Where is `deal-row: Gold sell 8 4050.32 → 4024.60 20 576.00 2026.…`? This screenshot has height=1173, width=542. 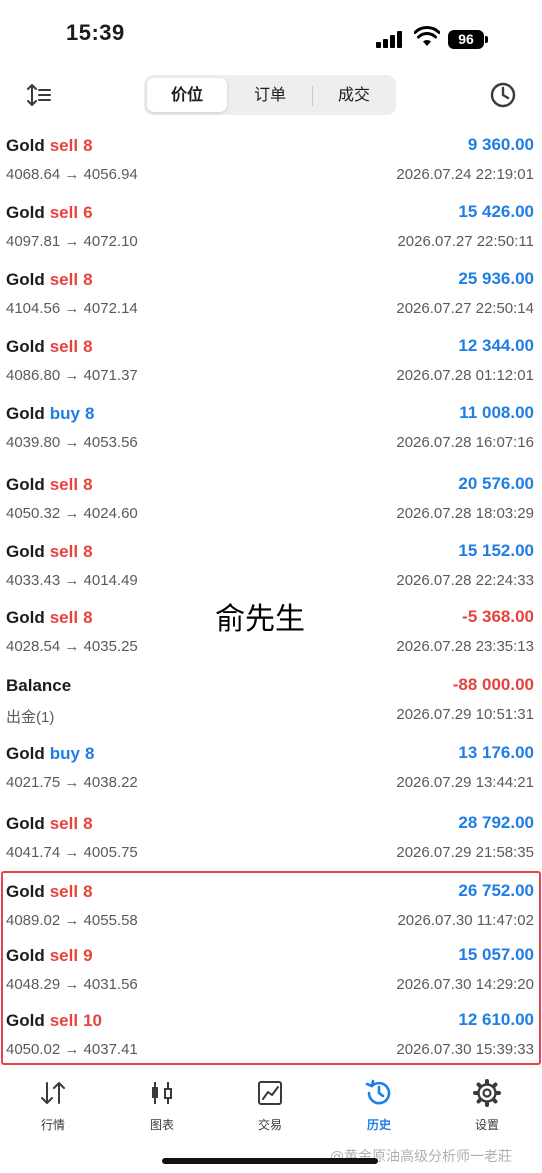
deal-row: Gold sell 8 4050.32 → 4024.60 20 576.00 2026.… is located at coordinates (271, 502).